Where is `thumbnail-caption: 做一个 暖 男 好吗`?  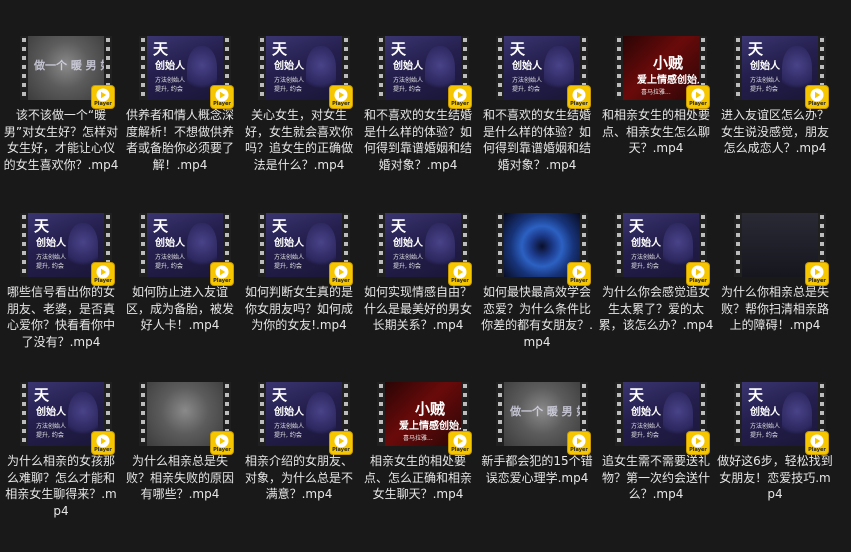
thumbnail-caption: 做一个 暖 男 好吗 is located at coordinates (69, 65).